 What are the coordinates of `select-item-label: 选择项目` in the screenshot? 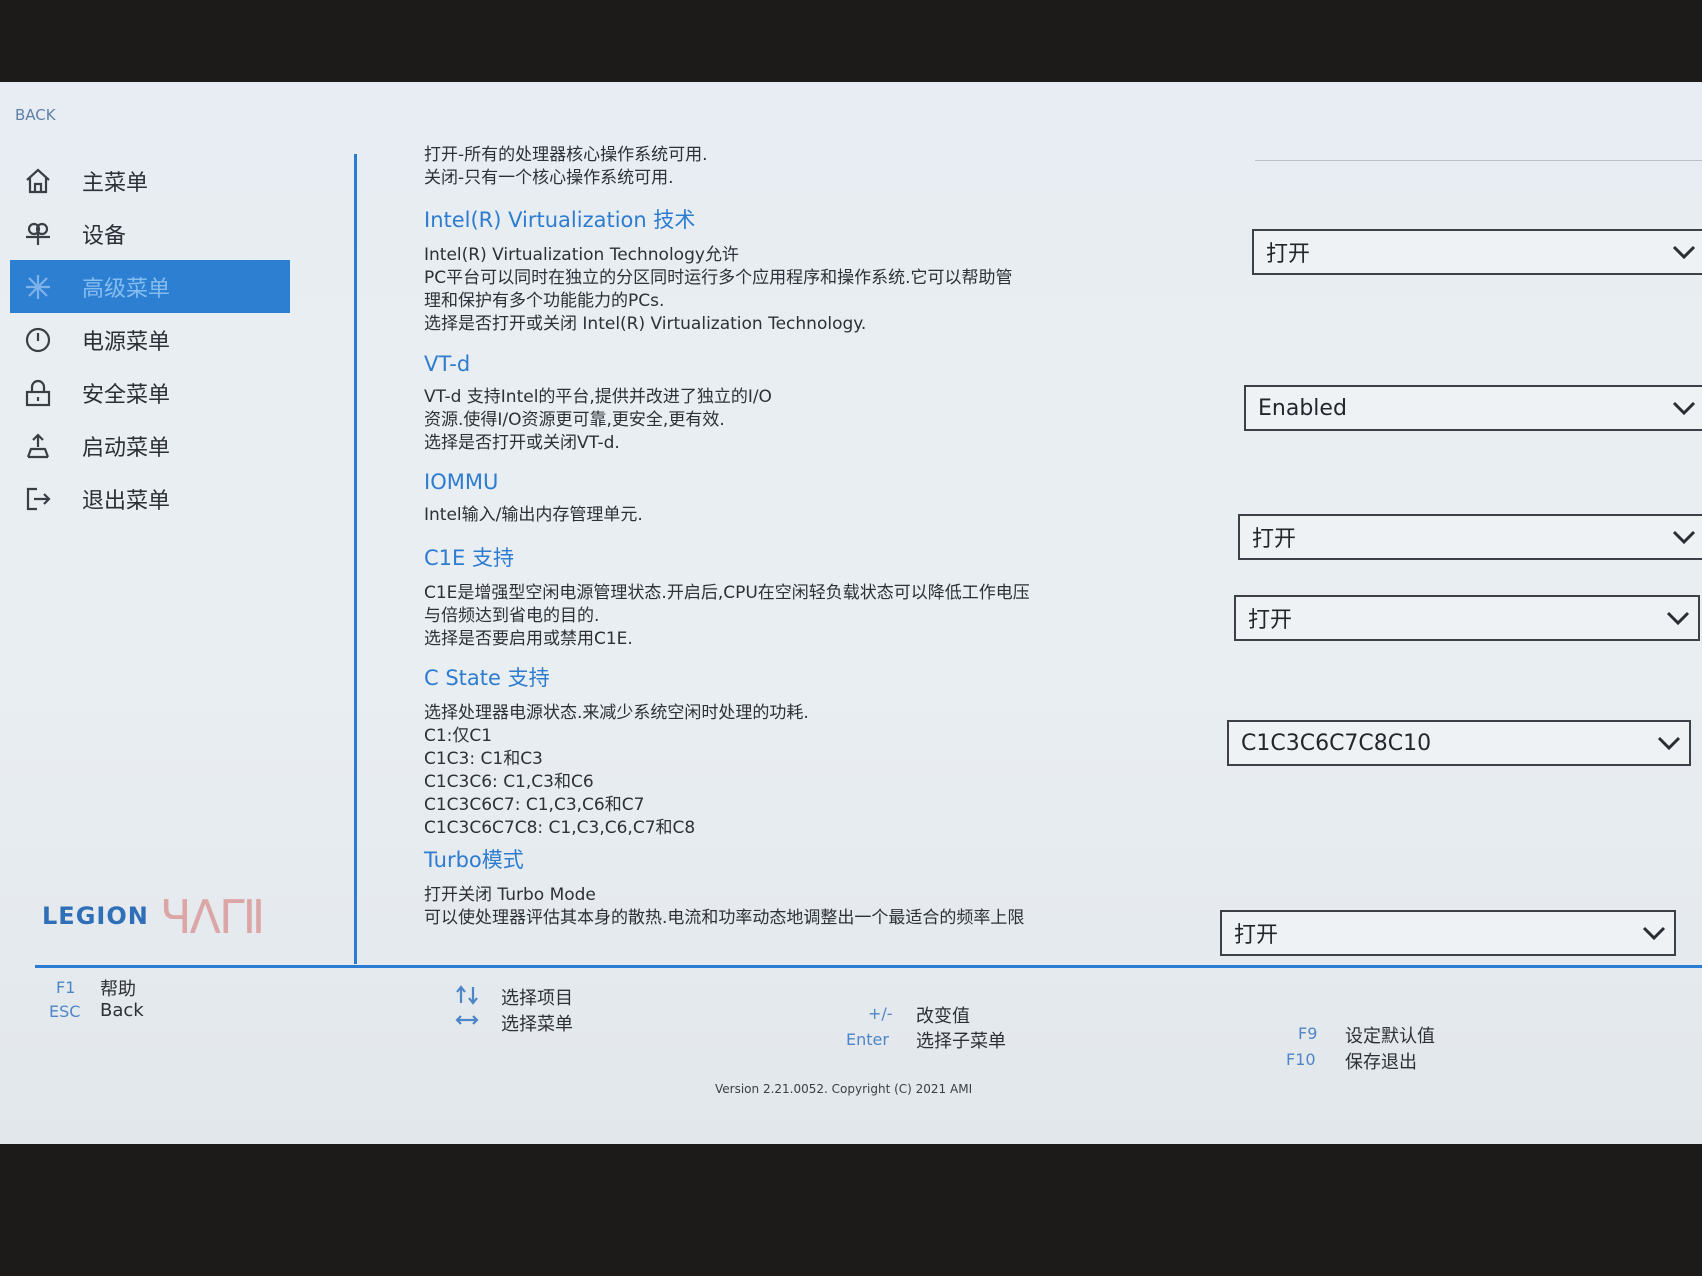 It's located at (537, 998).